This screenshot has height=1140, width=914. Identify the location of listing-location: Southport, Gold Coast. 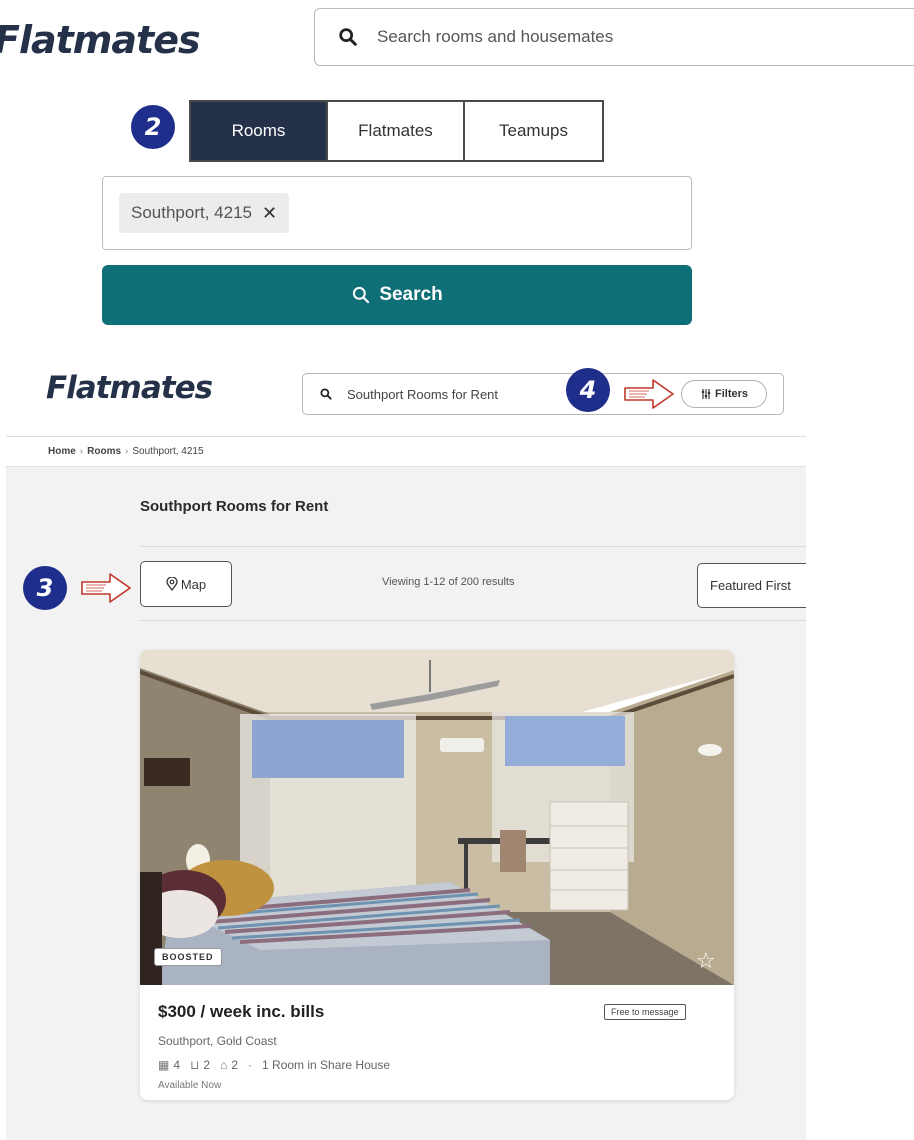
(217, 1041).